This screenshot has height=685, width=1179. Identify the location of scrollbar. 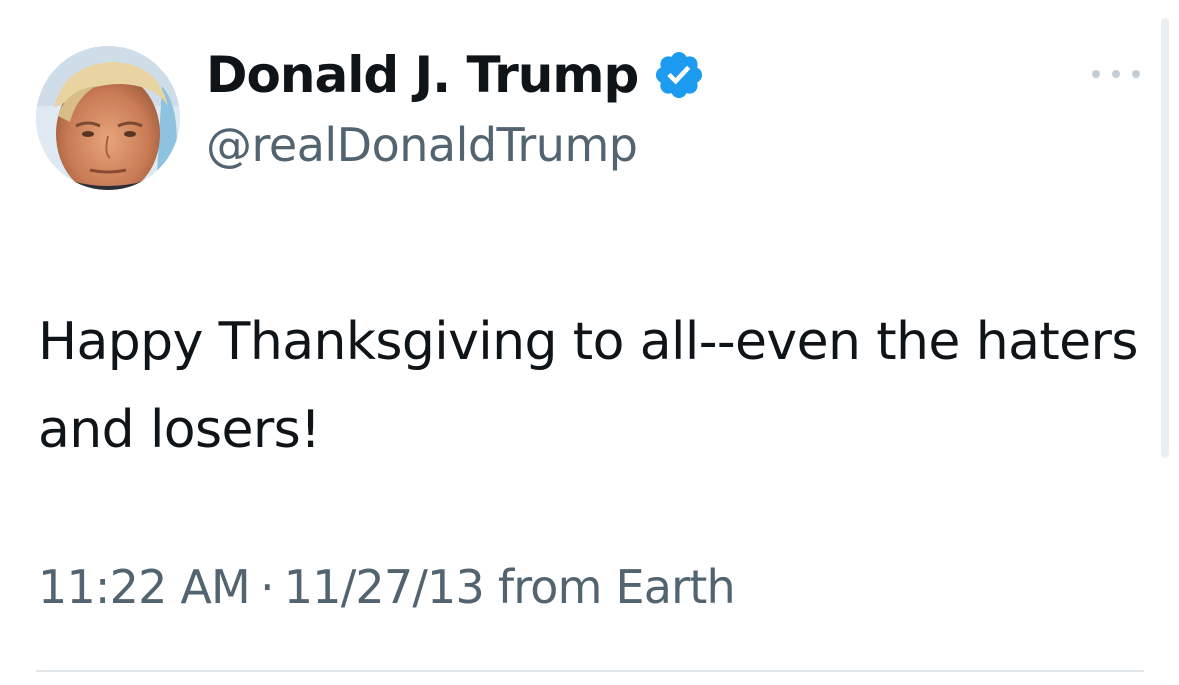
(1165, 238).